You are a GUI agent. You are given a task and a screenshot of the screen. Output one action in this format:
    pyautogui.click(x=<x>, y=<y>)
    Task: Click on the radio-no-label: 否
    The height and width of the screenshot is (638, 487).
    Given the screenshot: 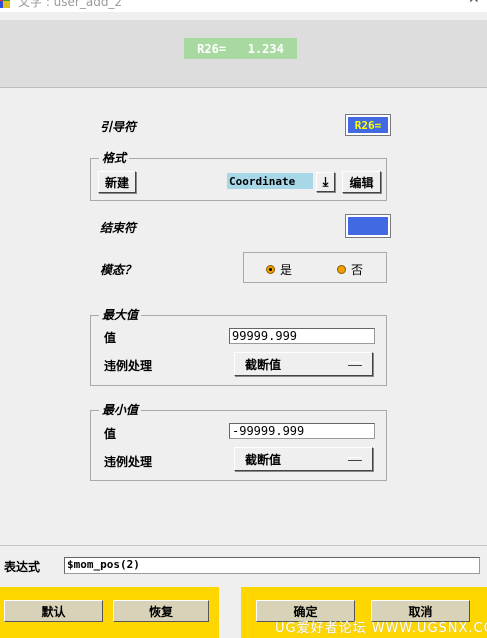 What is the action you would take?
    pyautogui.click(x=357, y=270)
    